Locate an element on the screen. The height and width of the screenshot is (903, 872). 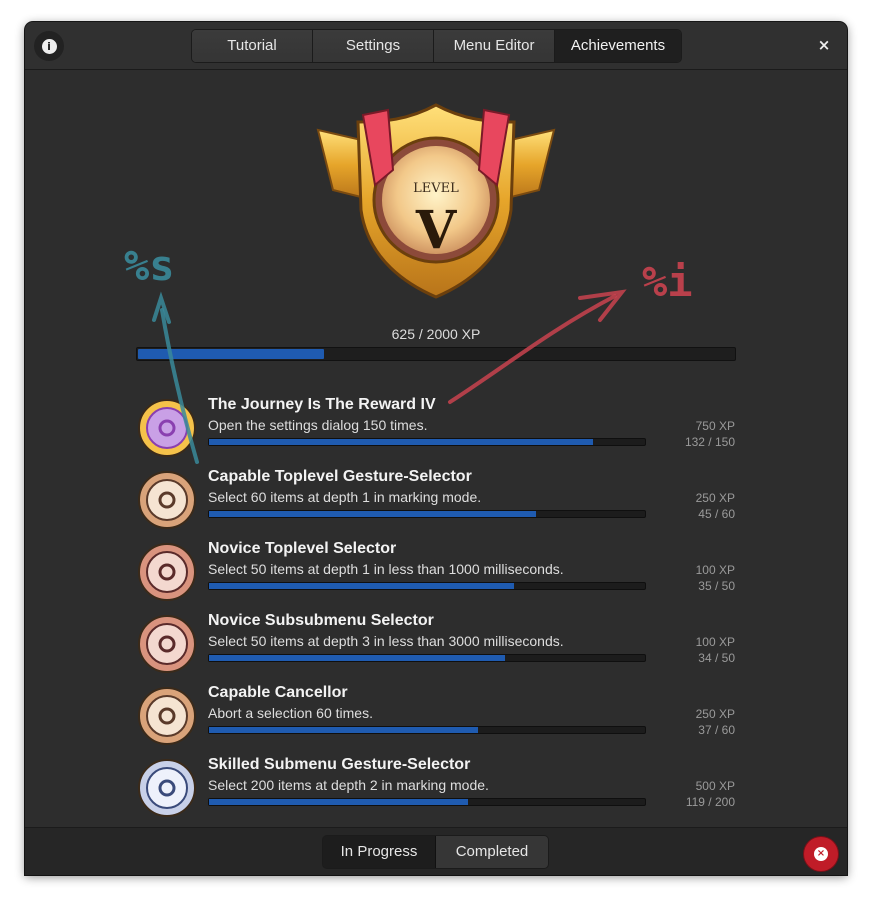
achievement-title: Capable Toplevel Gesture-Selector is located at coordinates (340, 476).